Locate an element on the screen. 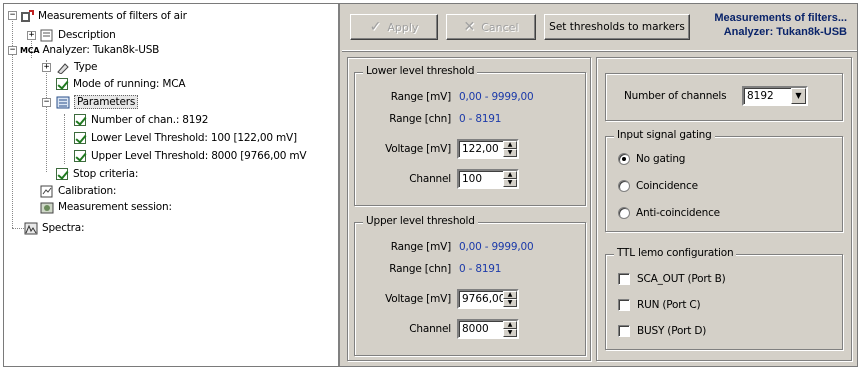 This screenshot has width=861, height=370. lower-threshold-title: Lower level threshold is located at coordinates (420, 71).